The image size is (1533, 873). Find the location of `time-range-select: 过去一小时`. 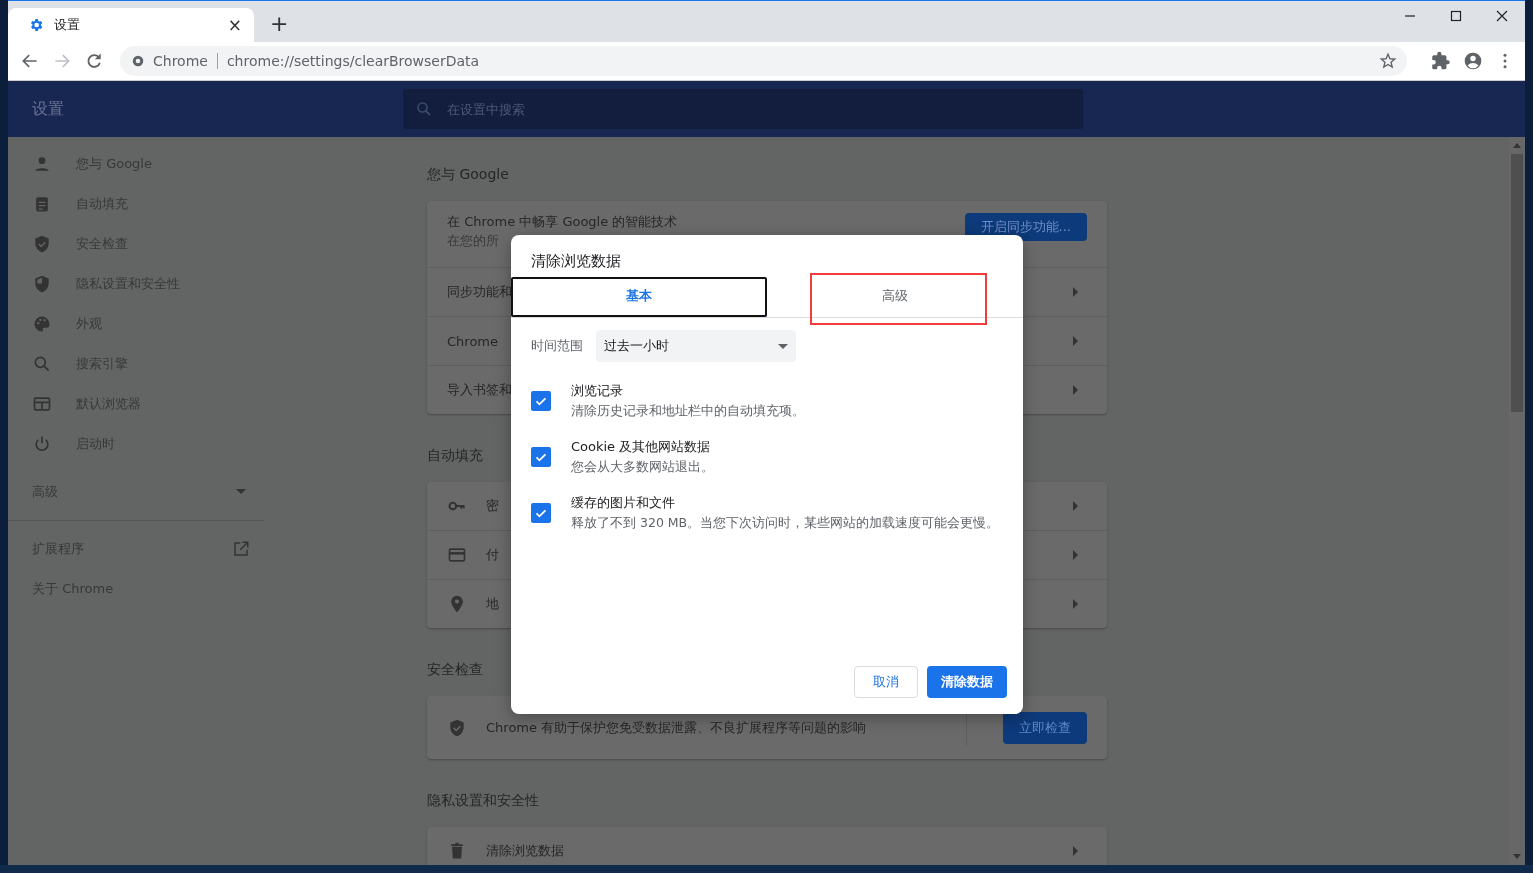

time-range-select: 过去一小时 is located at coordinates (696, 346).